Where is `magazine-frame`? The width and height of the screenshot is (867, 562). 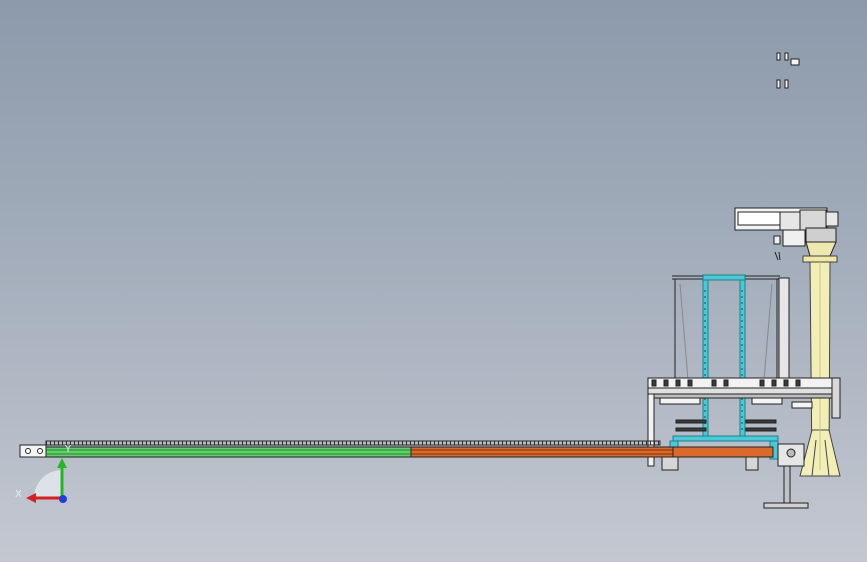
magazine-frame is located at coordinates (731, 328).